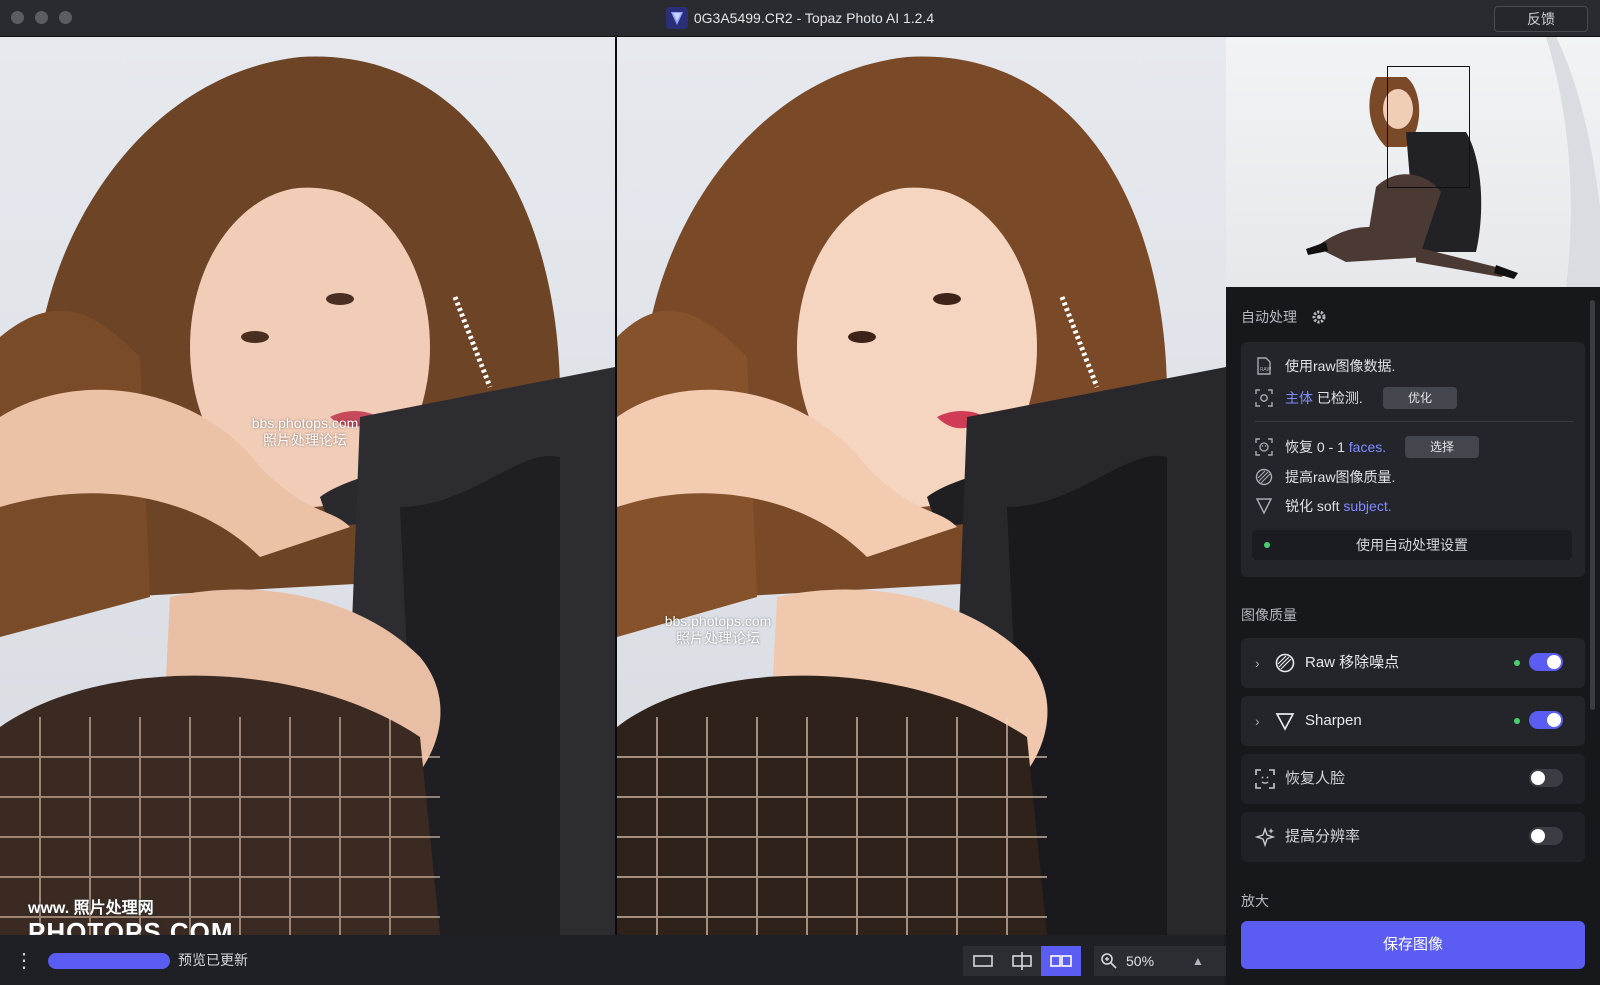  Describe the element at coordinates (1319, 317) in the screenshot. I see `gear-icon` at that location.